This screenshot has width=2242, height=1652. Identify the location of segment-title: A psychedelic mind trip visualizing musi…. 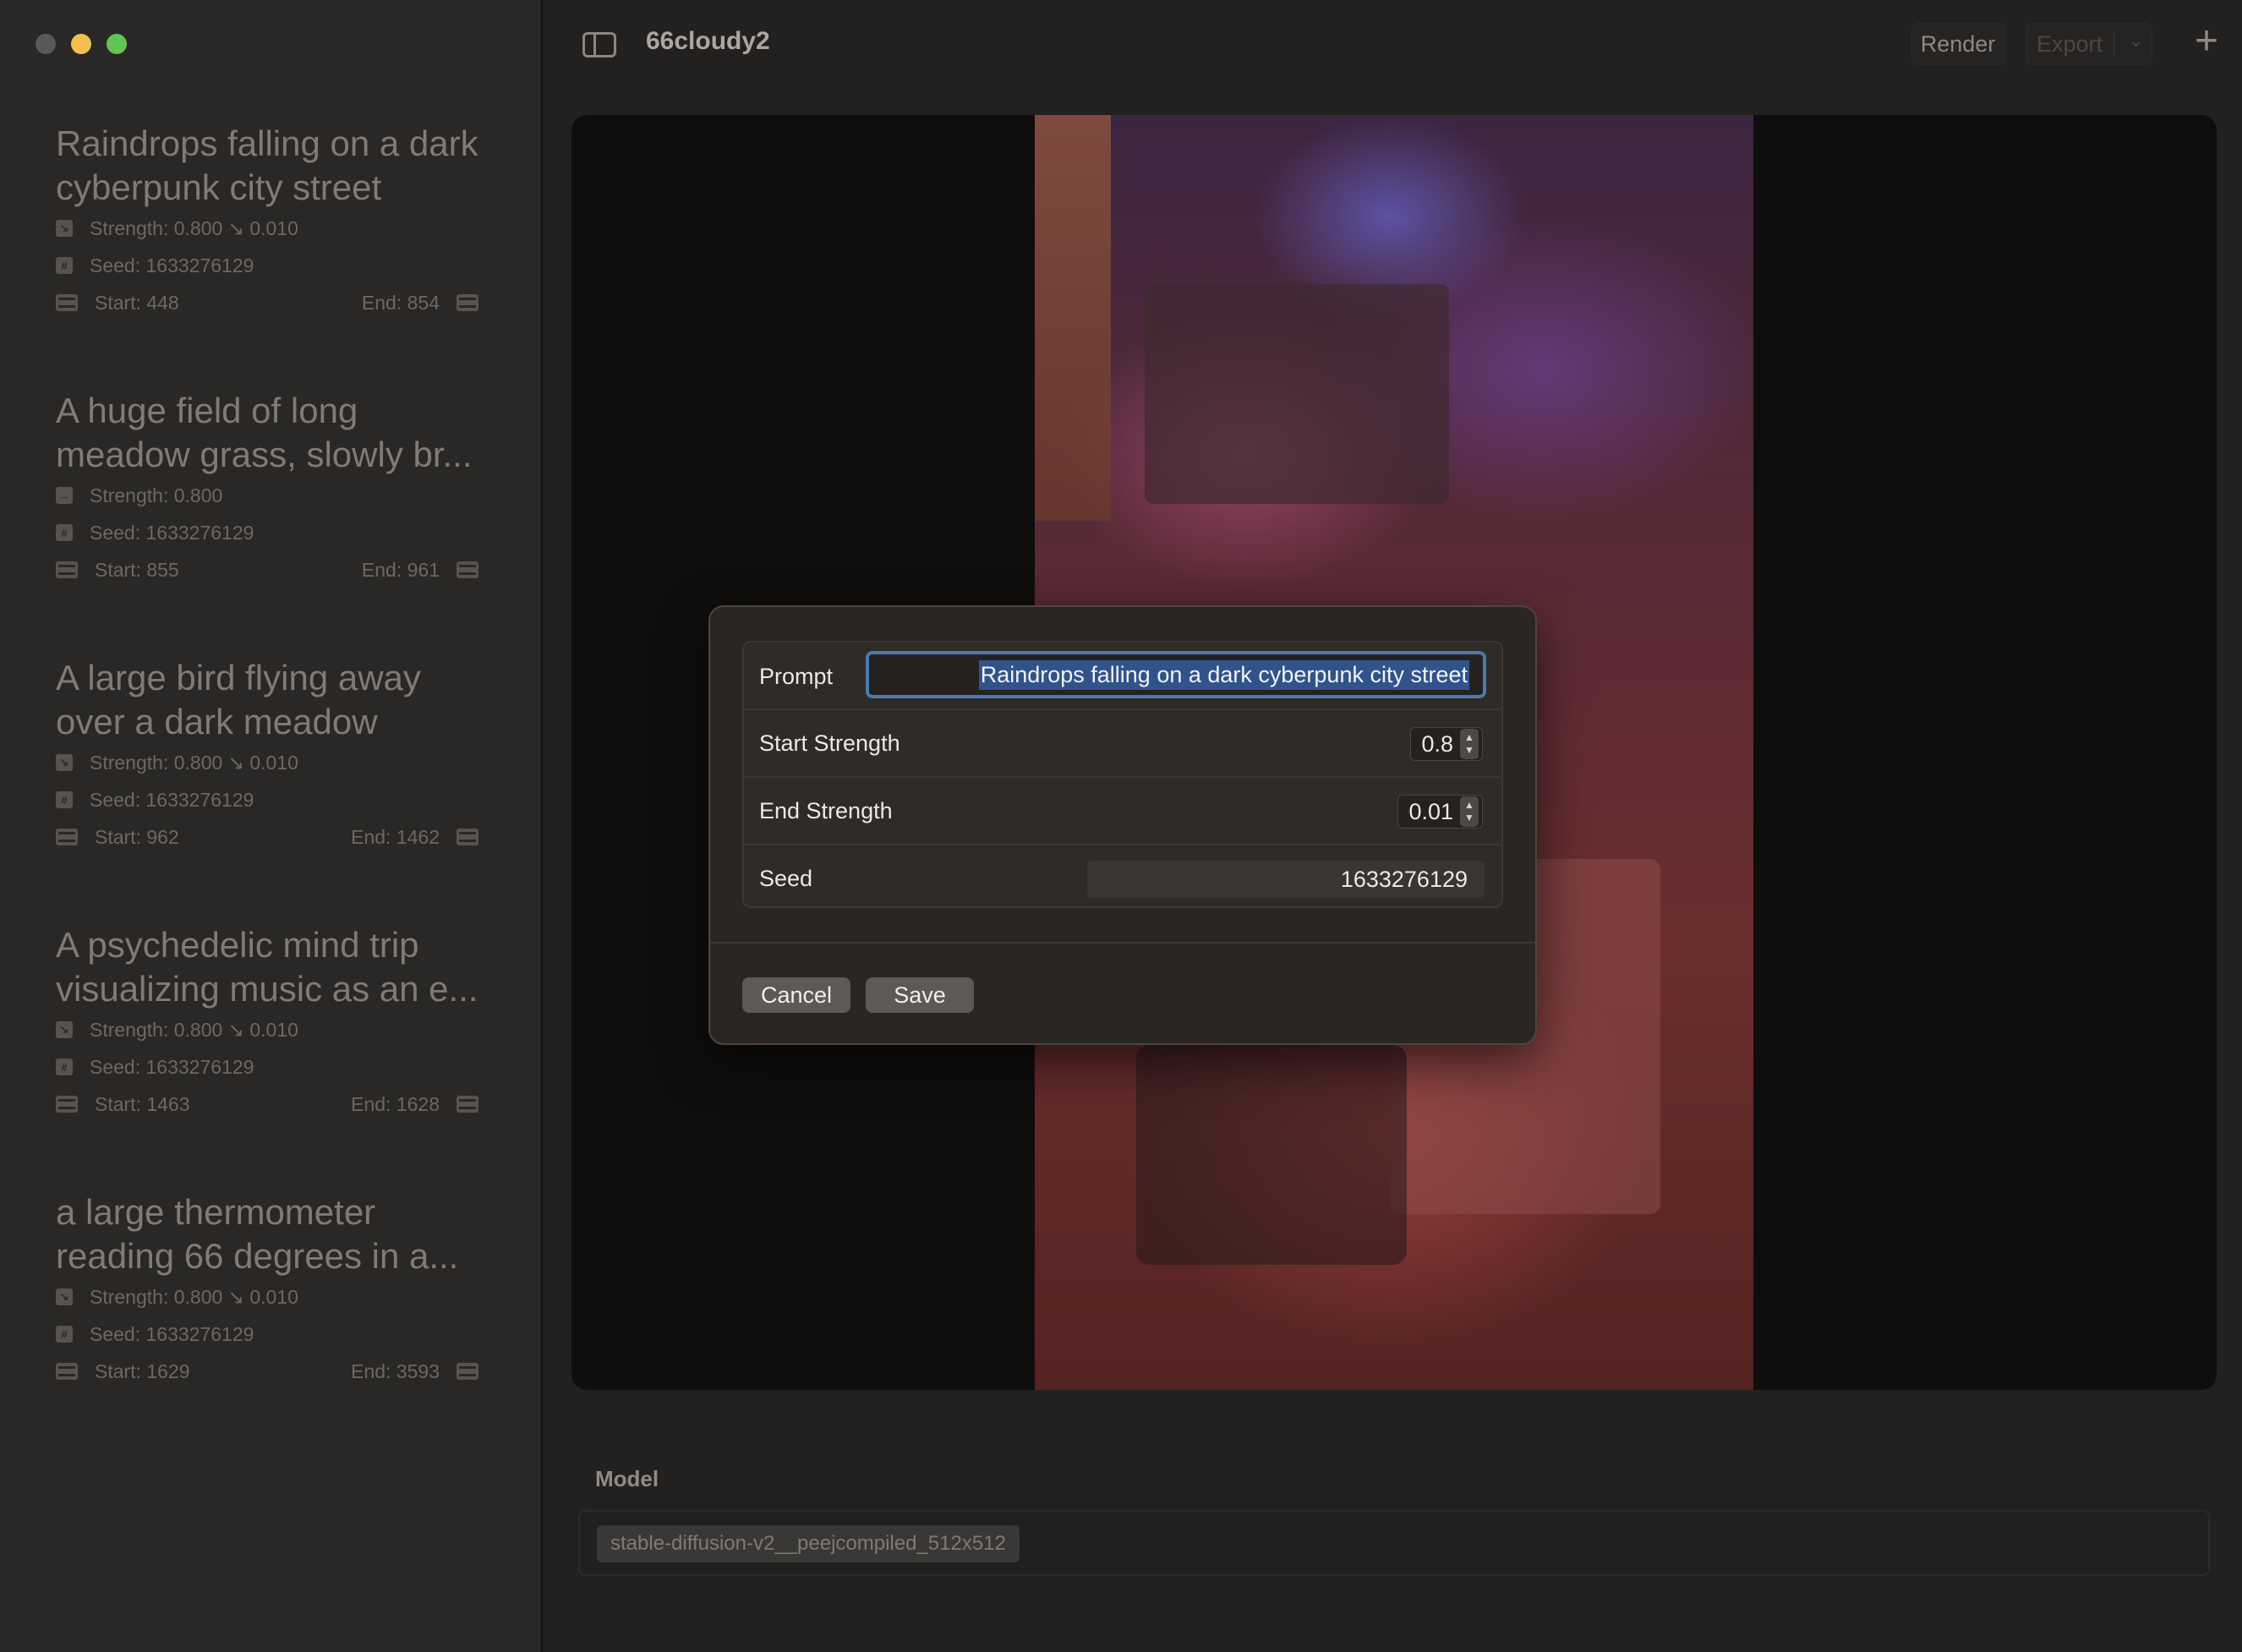
(267, 967).